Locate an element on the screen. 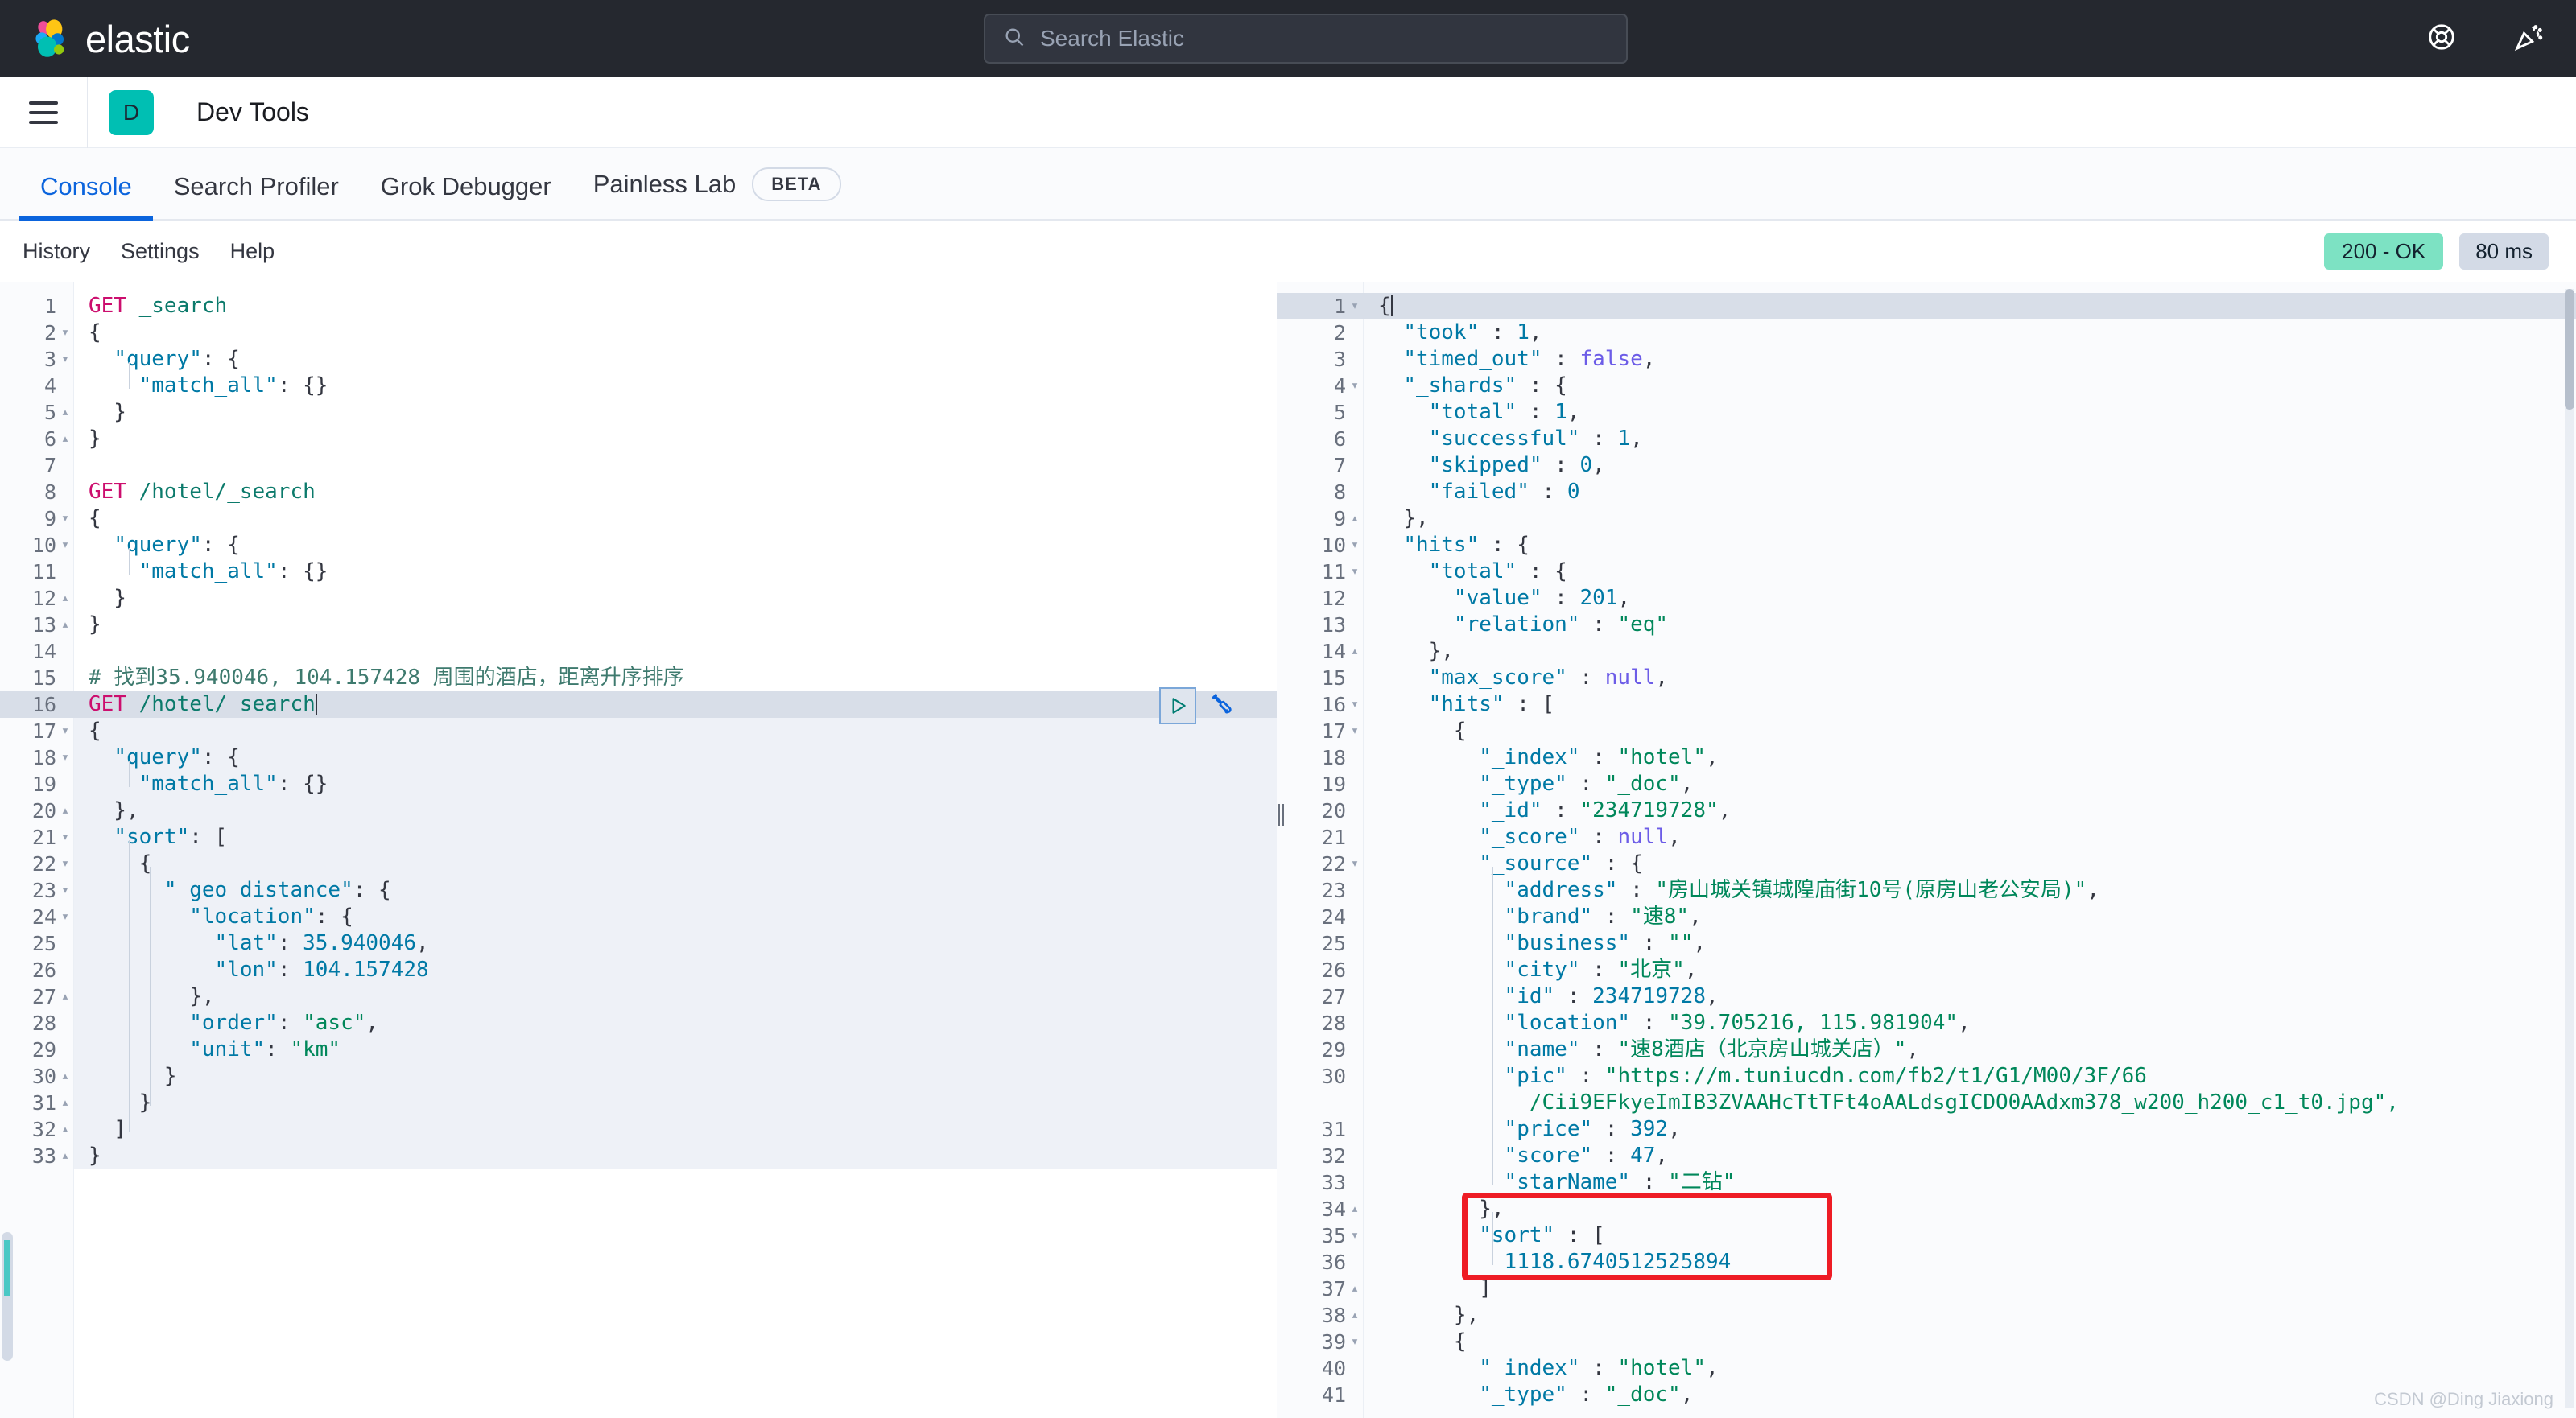 This screenshot has height=1418, width=2576. code-line: 16 ▾ "hits" : [ is located at coordinates (1927, 704).